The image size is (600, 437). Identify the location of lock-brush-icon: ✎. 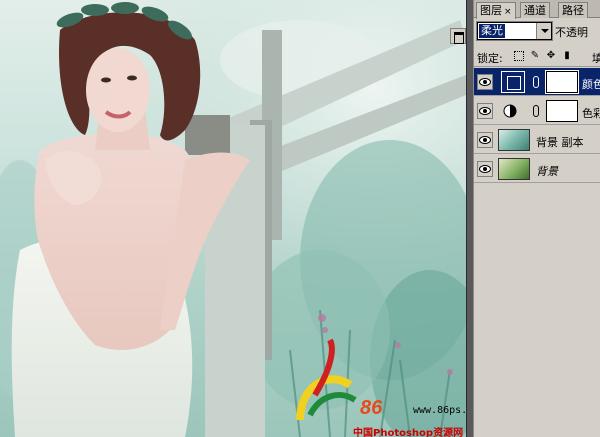
(535, 56).